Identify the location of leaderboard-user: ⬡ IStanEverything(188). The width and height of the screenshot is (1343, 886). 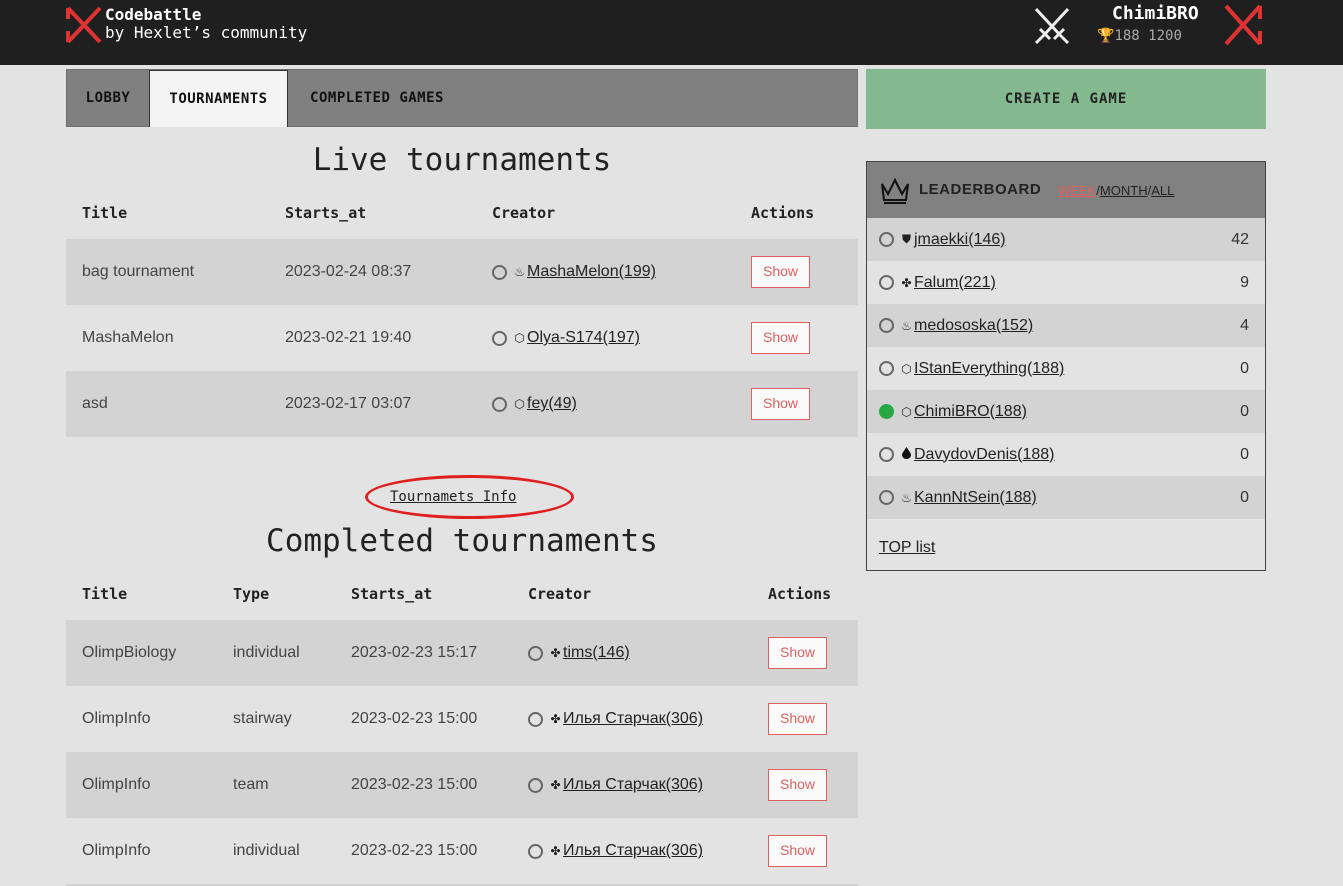
(971, 368).